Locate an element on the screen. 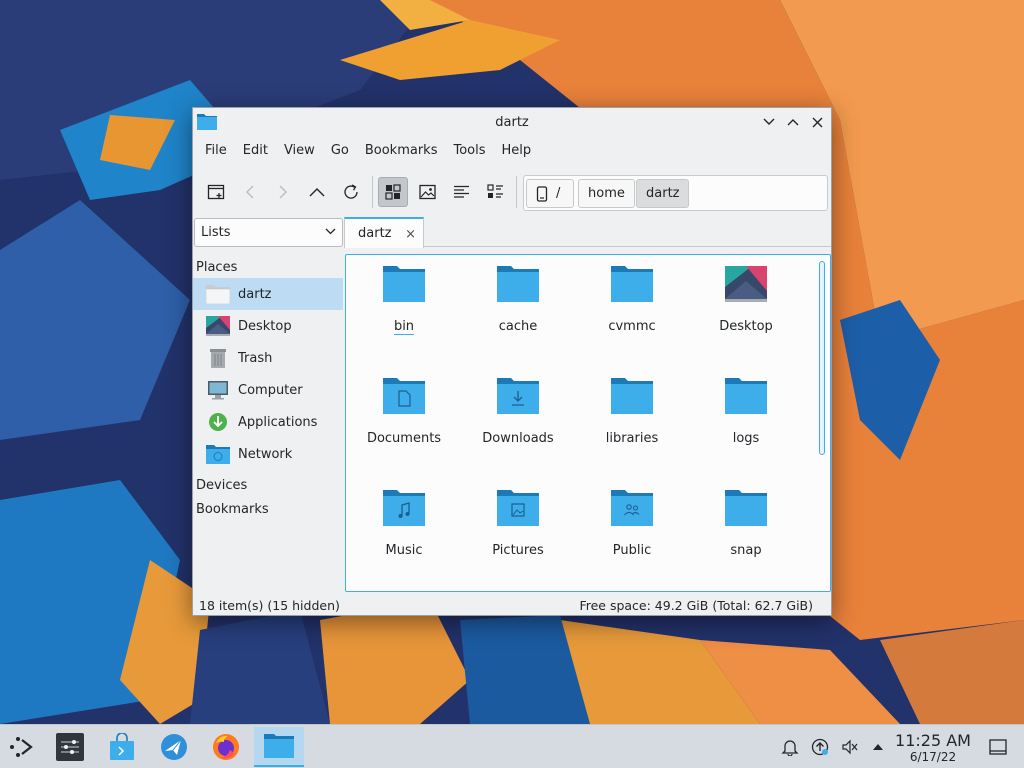 This screenshot has width=1024, height=768. item-count: 18 item(s) (15 hidden) is located at coordinates (269, 605).